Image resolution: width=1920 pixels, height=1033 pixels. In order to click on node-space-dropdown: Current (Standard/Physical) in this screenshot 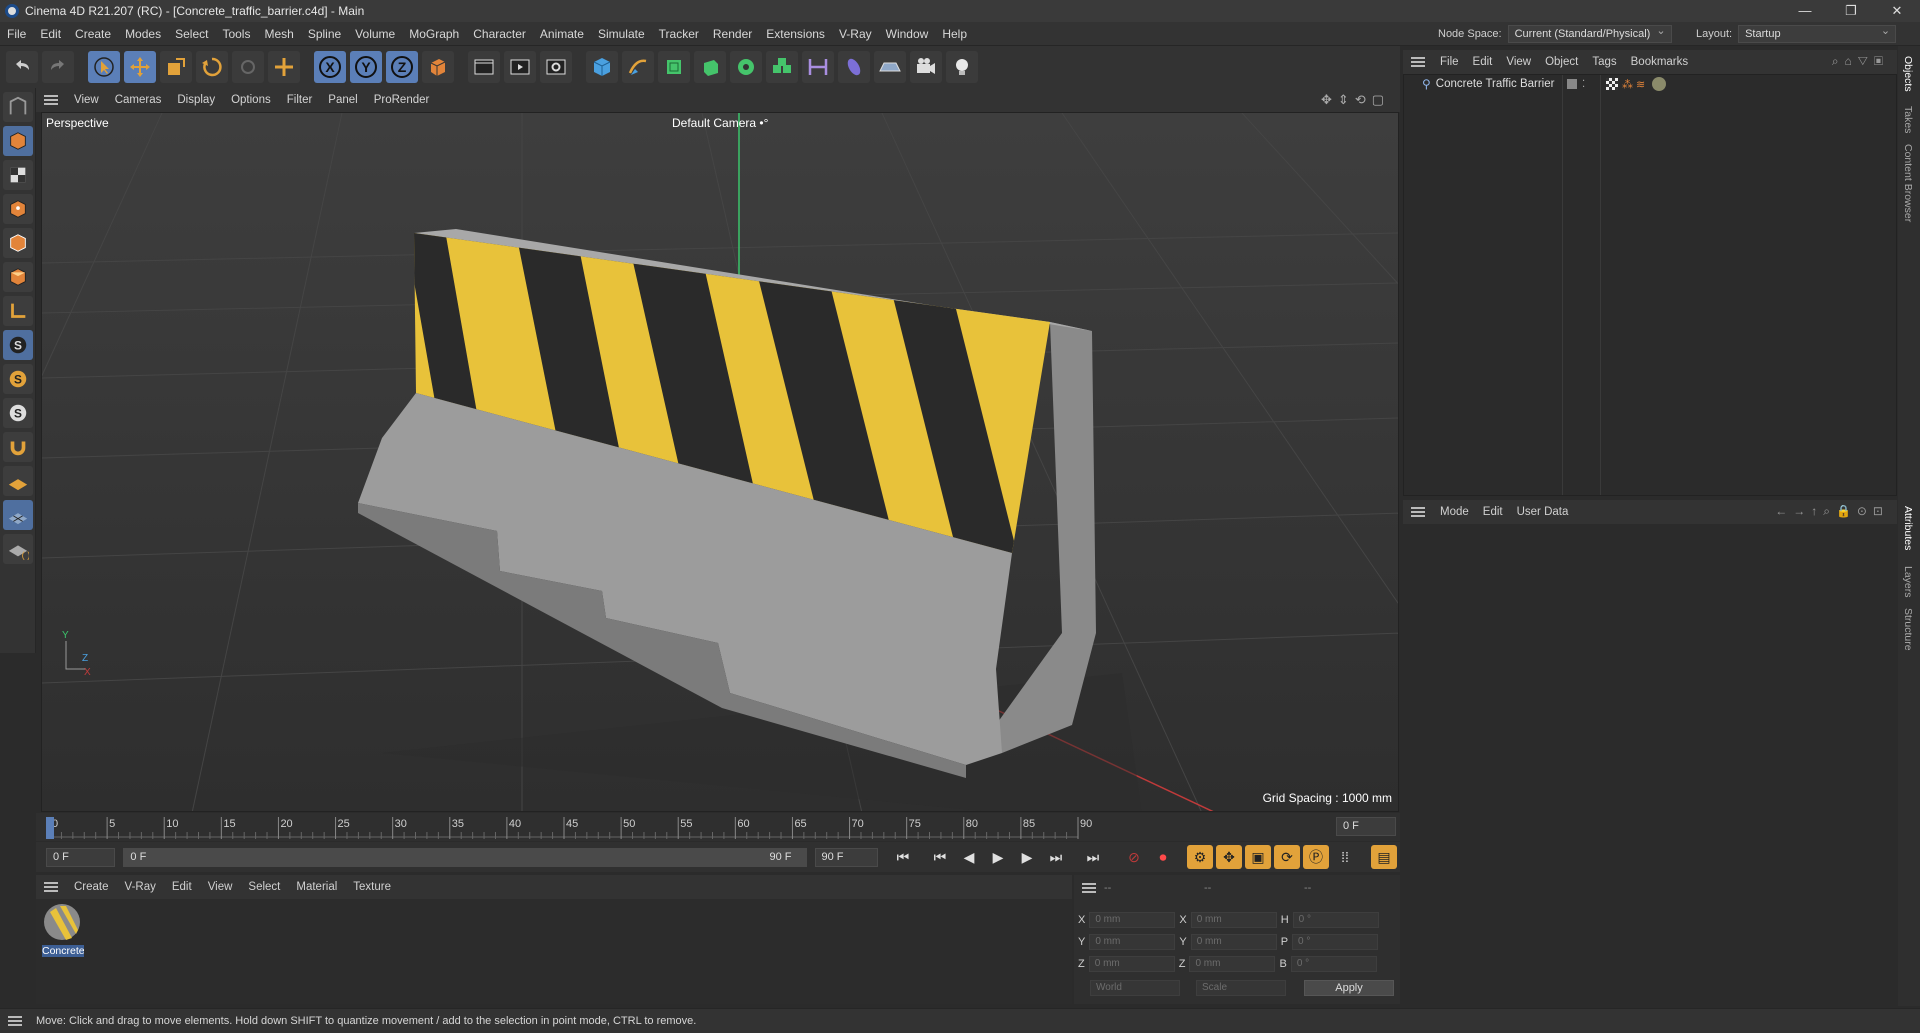, I will do `click(1589, 33)`.